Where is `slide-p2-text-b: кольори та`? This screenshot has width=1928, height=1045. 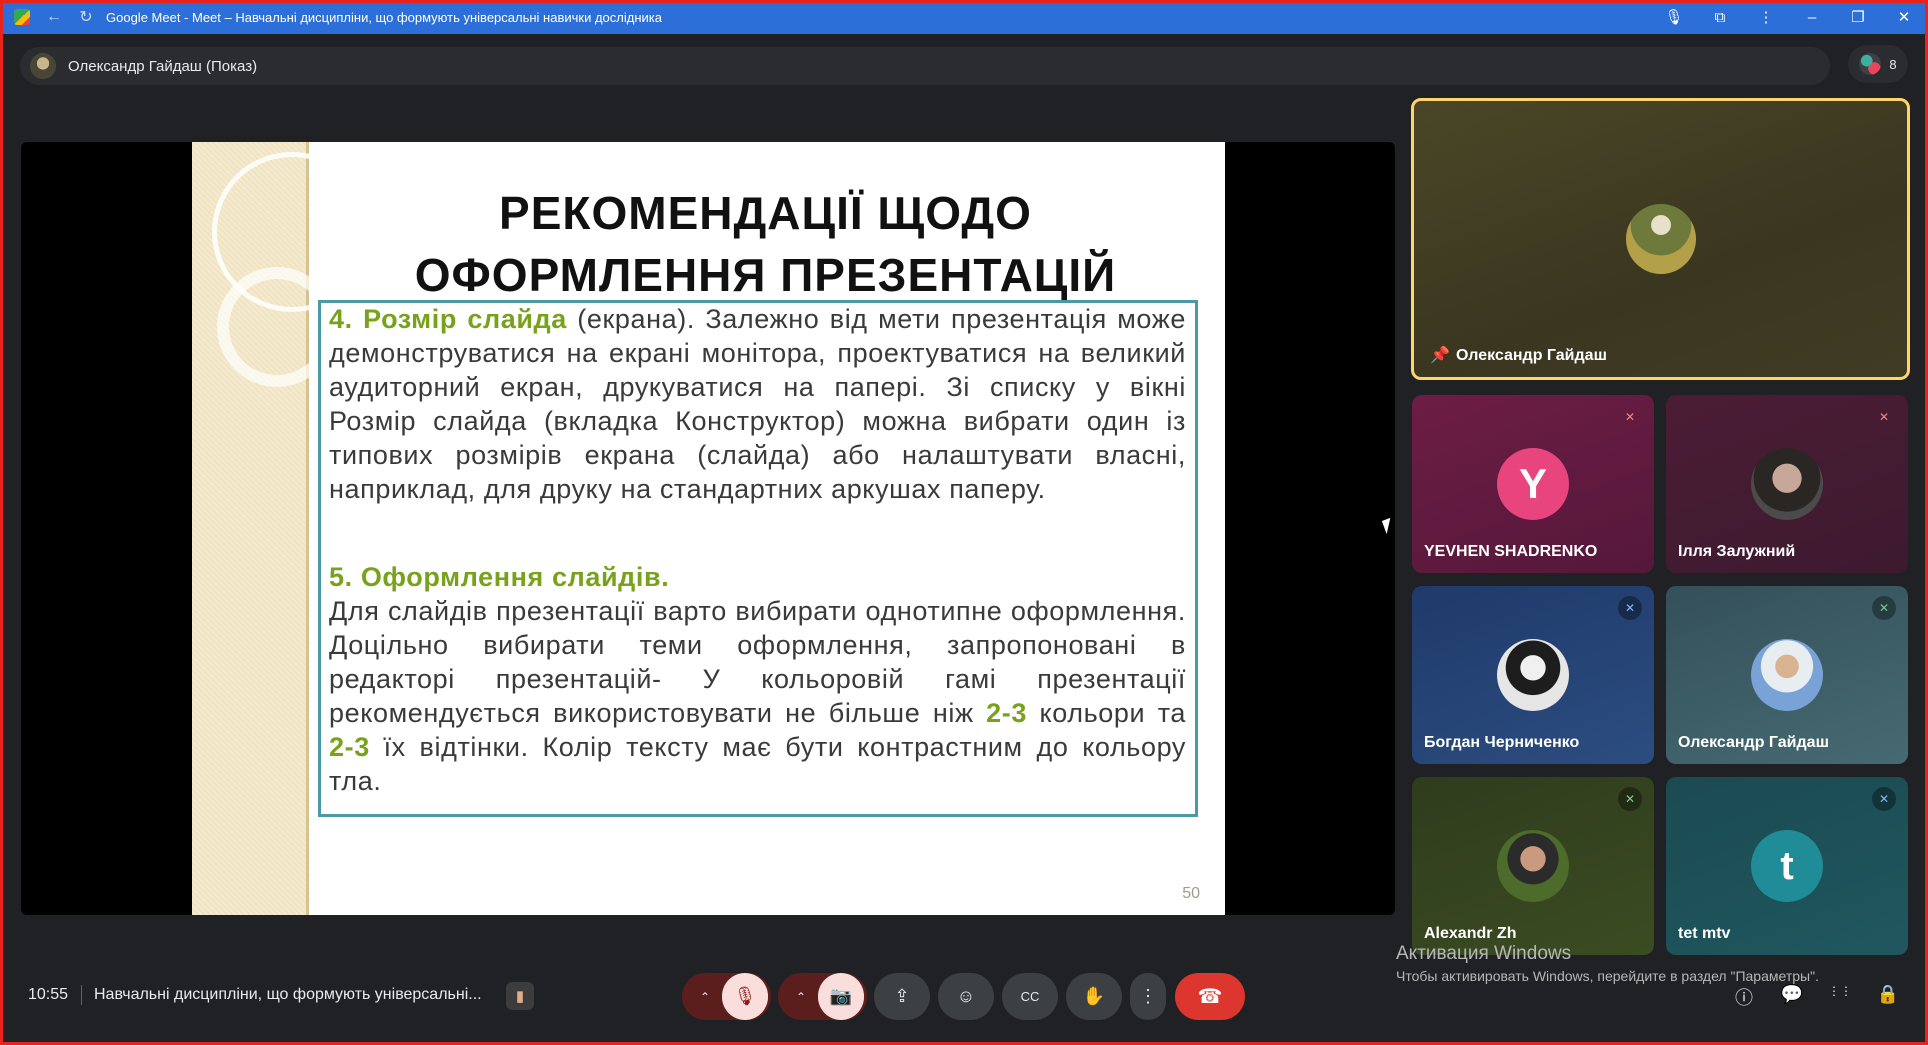
slide-p2-text-b: кольори та is located at coordinates (1106, 713).